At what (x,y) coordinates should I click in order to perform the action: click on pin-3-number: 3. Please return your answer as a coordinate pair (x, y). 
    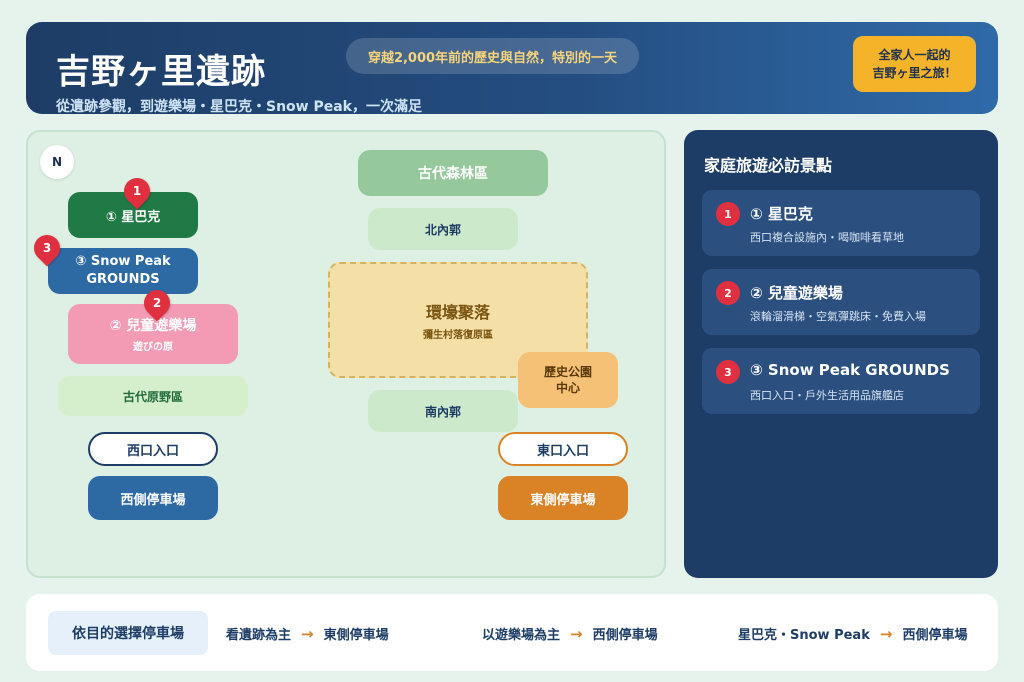
    Looking at the image, I should click on (47, 248).